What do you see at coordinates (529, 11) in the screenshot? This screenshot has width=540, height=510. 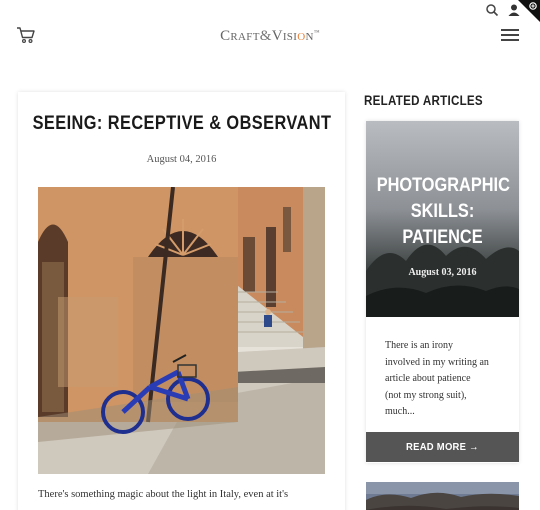 I see `corner-badge-icon` at bounding box center [529, 11].